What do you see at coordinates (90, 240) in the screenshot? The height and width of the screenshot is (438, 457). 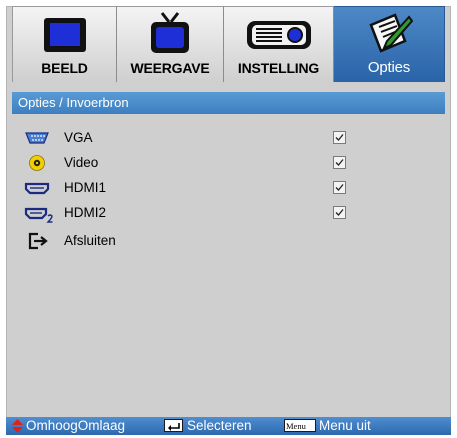 I see `item-label: Afsluiten` at bounding box center [90, 240].